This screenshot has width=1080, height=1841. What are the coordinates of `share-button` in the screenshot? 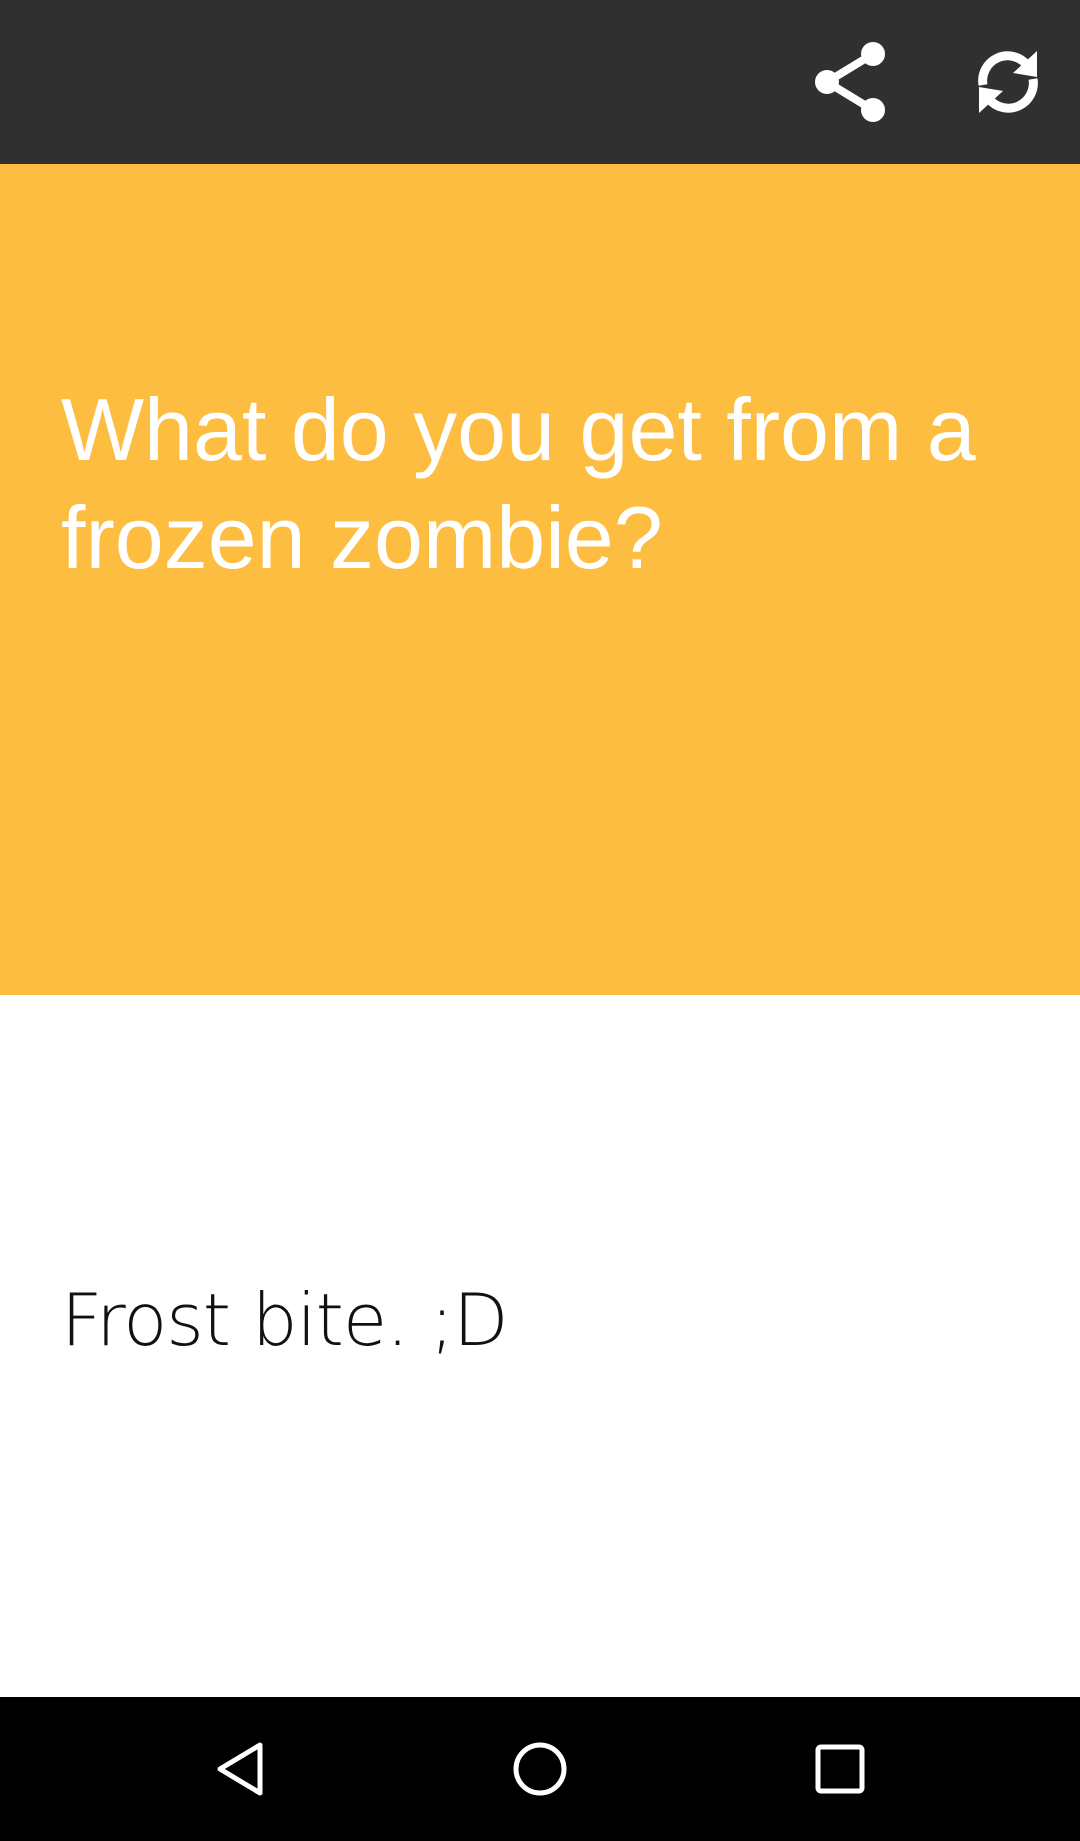 It's located at (853, 82).